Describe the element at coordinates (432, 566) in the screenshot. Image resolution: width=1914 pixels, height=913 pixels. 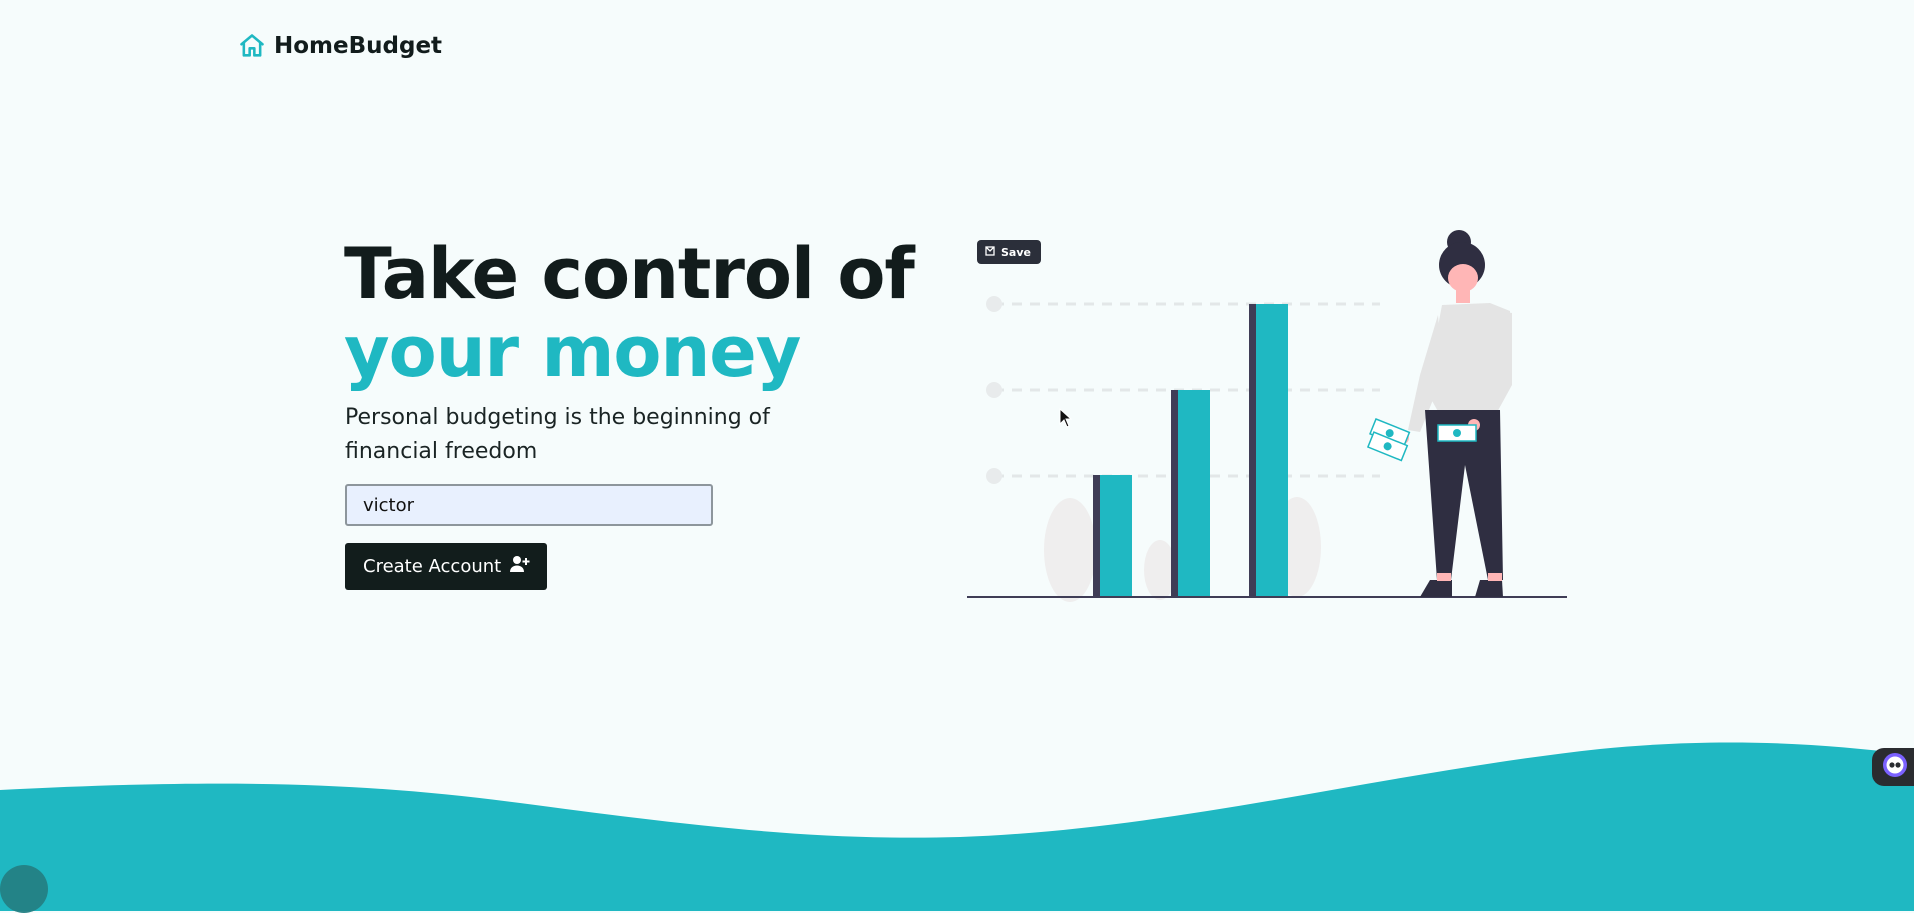
I see `create-account-label: Create Account` at that location.